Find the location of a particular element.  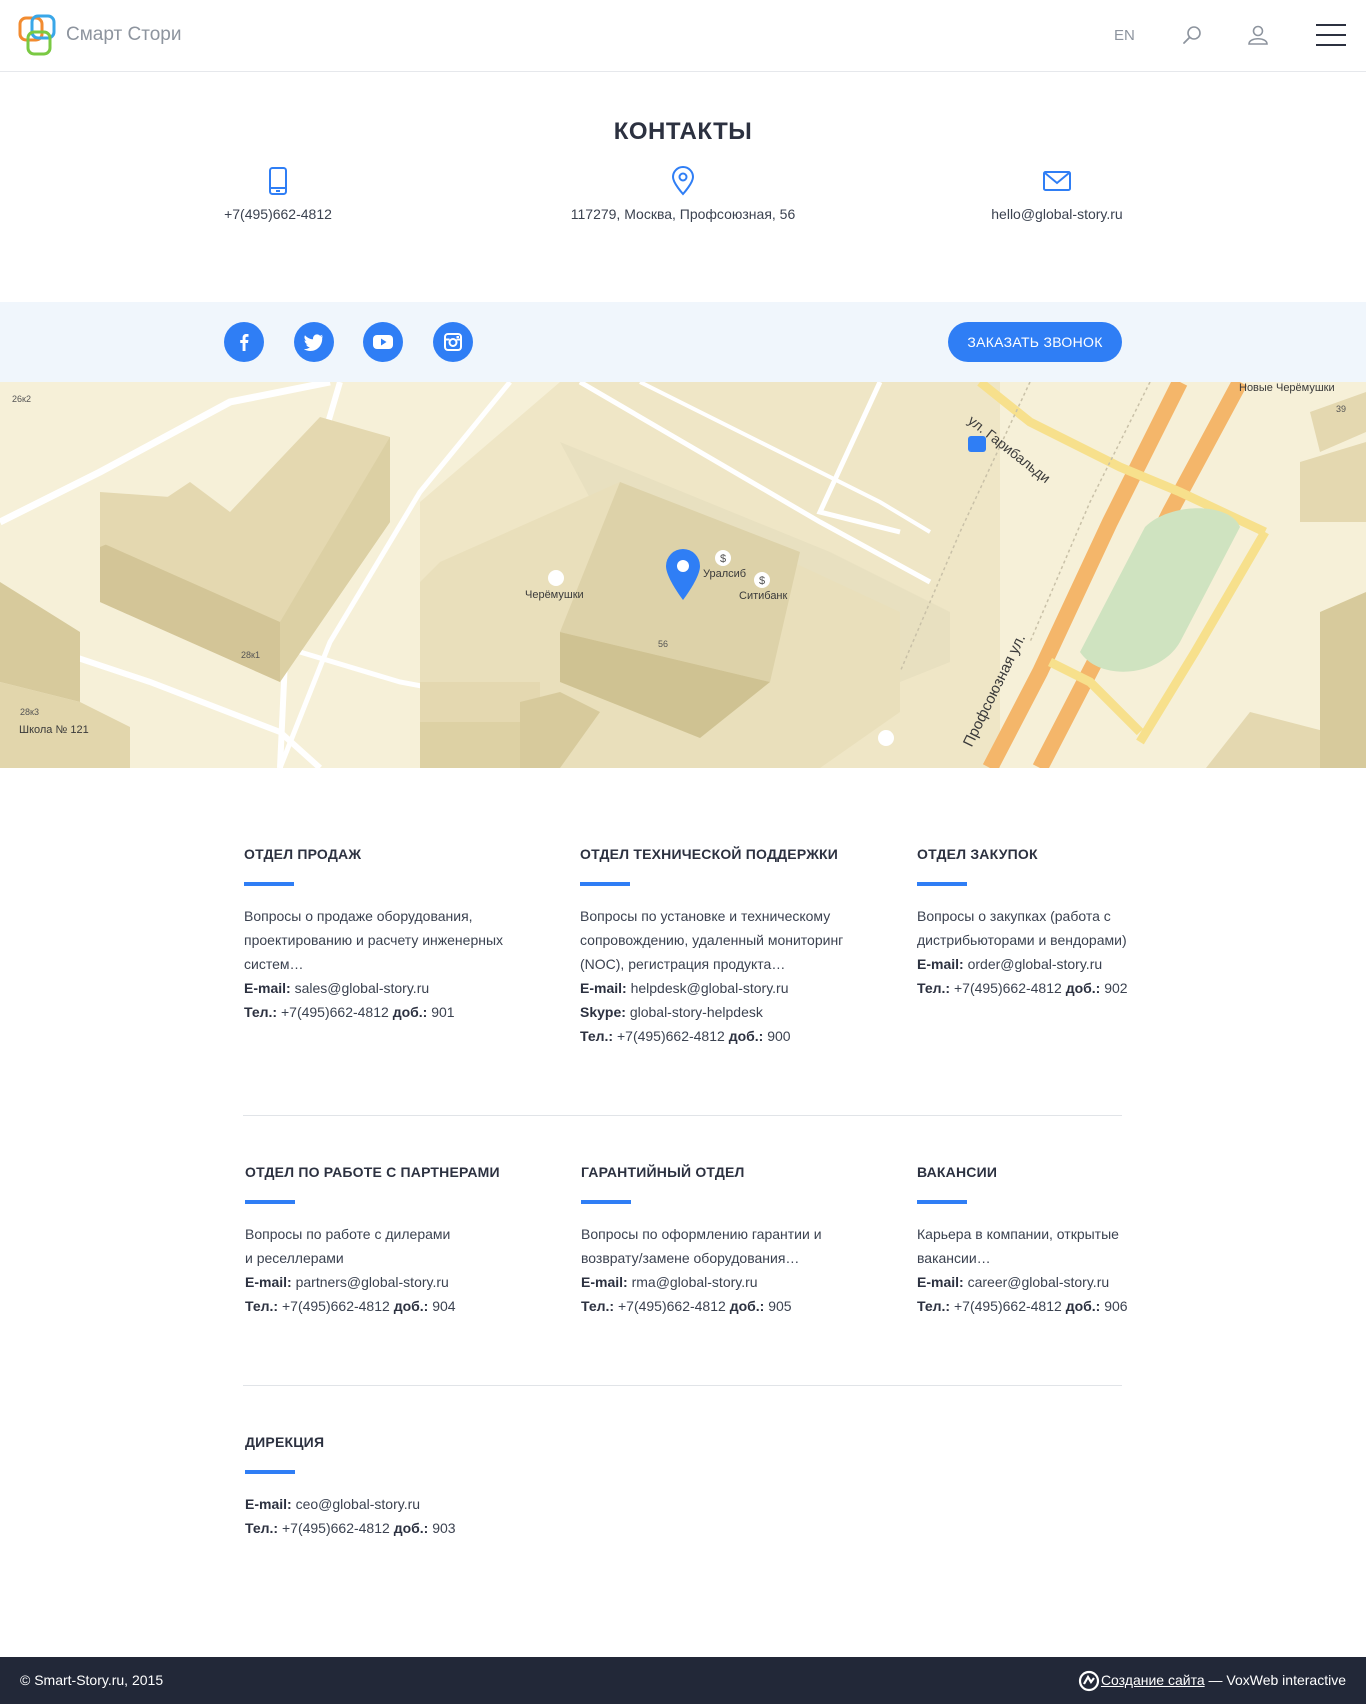

twitter-icon is located at coordinates (314, 342).